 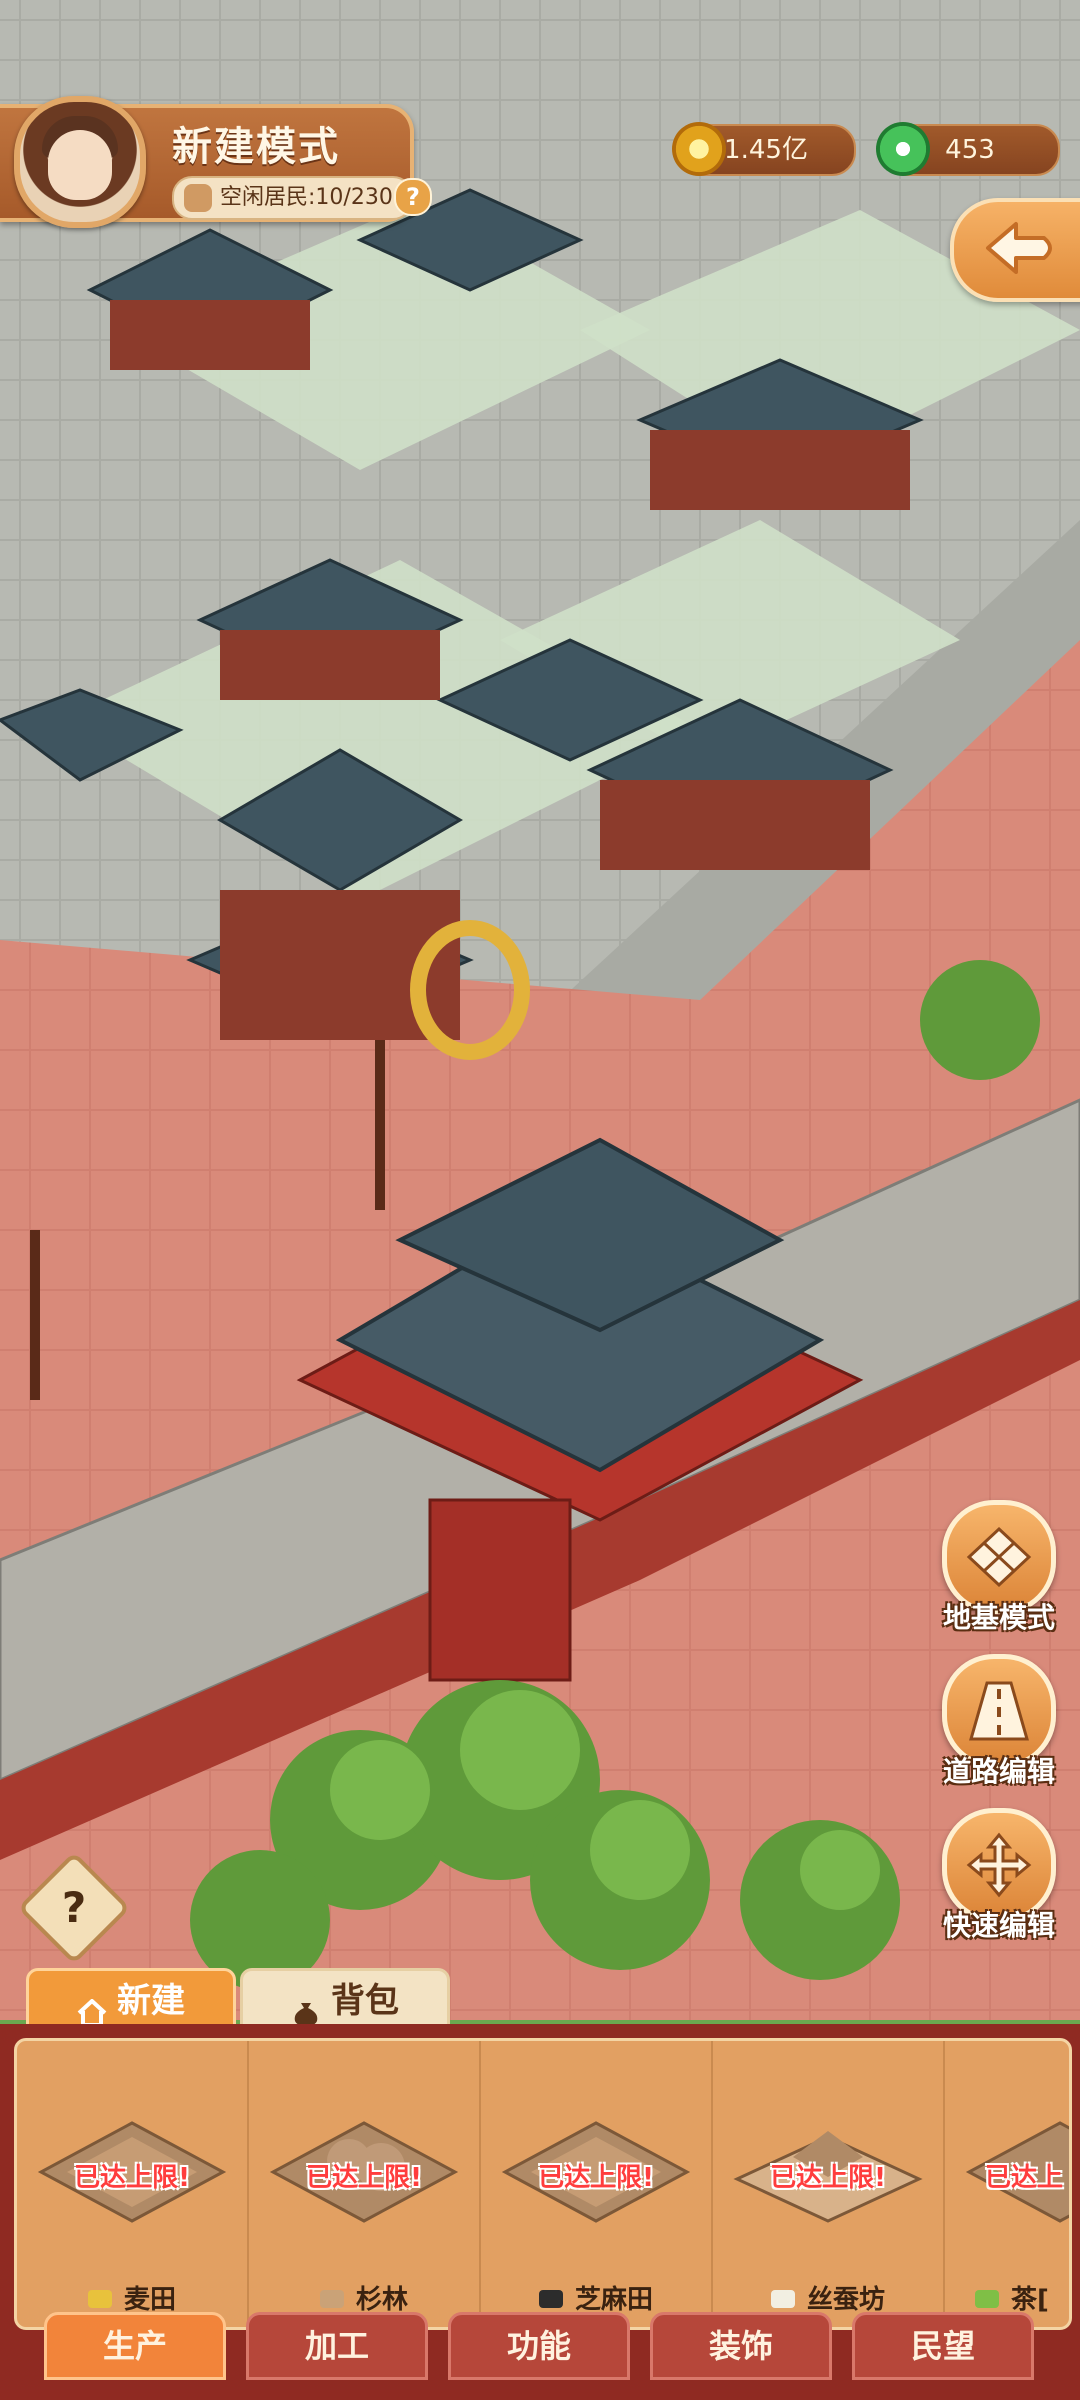 I want to click on building-card: 已达上 茶[, so click(x=1007, y=2184).